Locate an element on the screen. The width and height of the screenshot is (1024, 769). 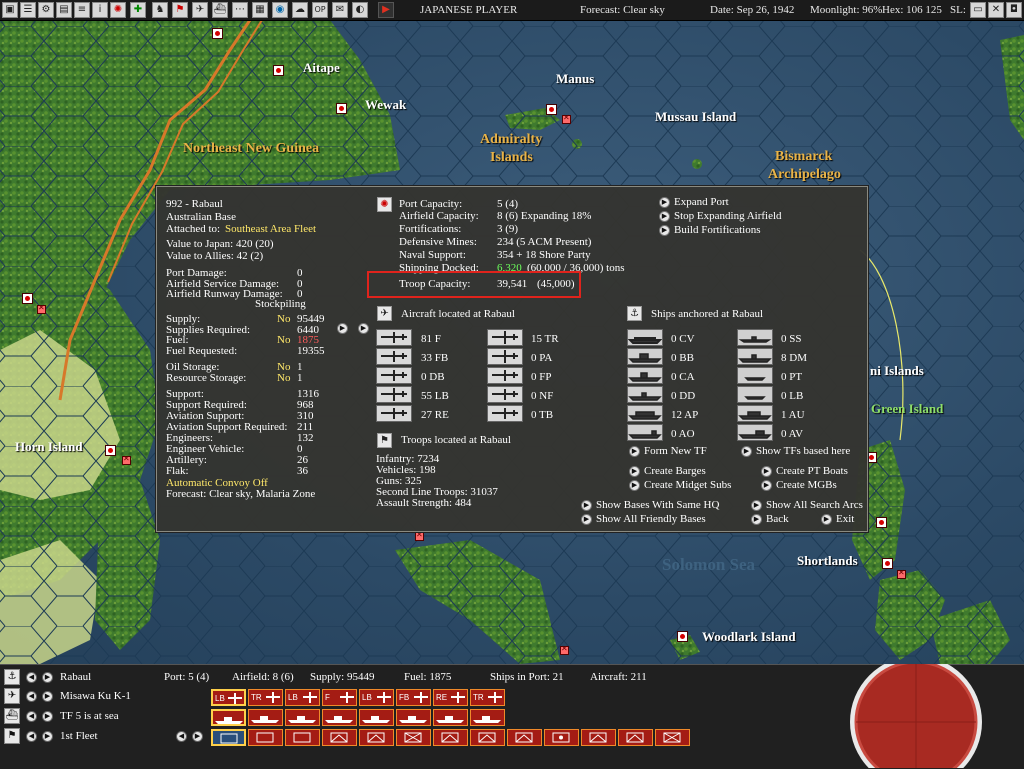
show-all-friendly-bases-button: ▶ Show All Friendly Bases is located at coordinates (643, 519).